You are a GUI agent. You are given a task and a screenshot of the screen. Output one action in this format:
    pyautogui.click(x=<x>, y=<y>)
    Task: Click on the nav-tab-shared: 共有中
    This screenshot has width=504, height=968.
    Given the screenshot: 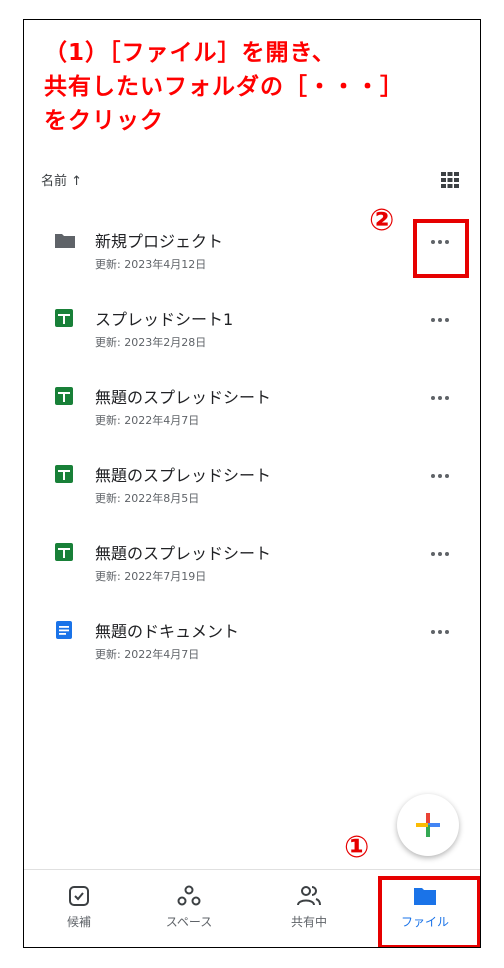 What is the action you would take?
    pyautogui.click(x=309, y=908)
    